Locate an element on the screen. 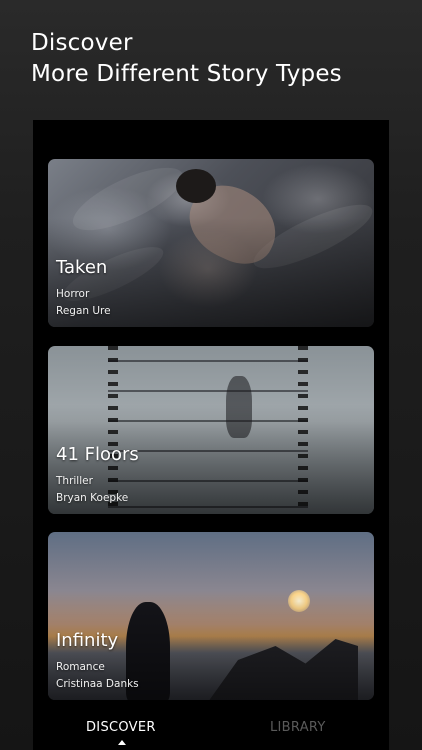  tab-library: LIBRARY is located at coordinates (298, 727).